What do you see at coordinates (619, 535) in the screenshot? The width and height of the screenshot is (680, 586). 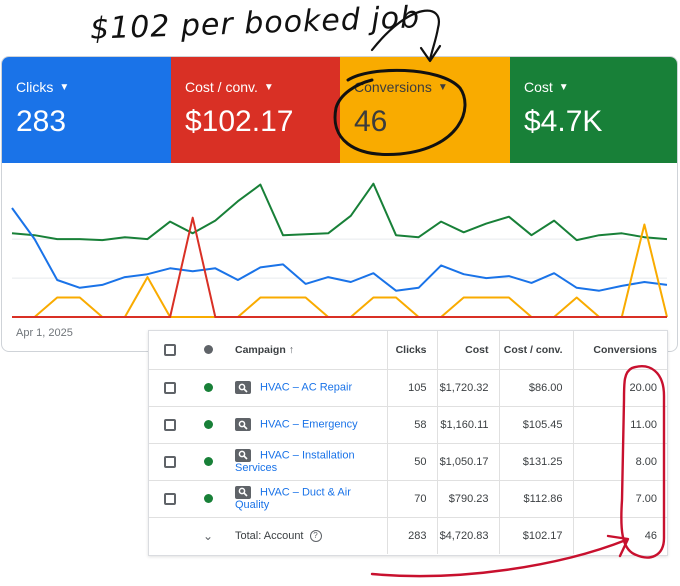 I see `total-conversions-cell: 46` at bounding box center [619, 535].